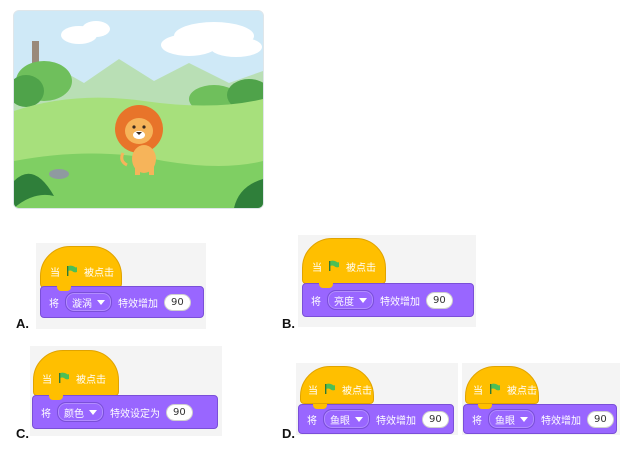 The width and height of the screenshot is (639, 459). I want to click on option-b-hat-when: 当, so click(317, 268).